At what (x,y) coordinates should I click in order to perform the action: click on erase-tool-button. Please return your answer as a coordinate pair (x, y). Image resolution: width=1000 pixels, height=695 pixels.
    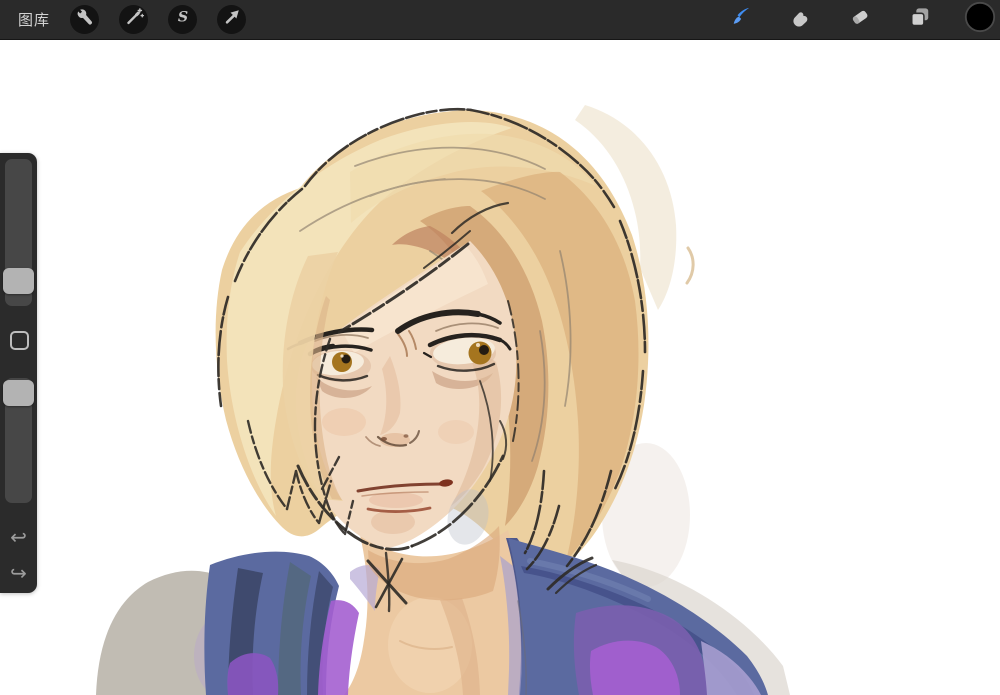
    Looking at the image, I should click on (860, 20).